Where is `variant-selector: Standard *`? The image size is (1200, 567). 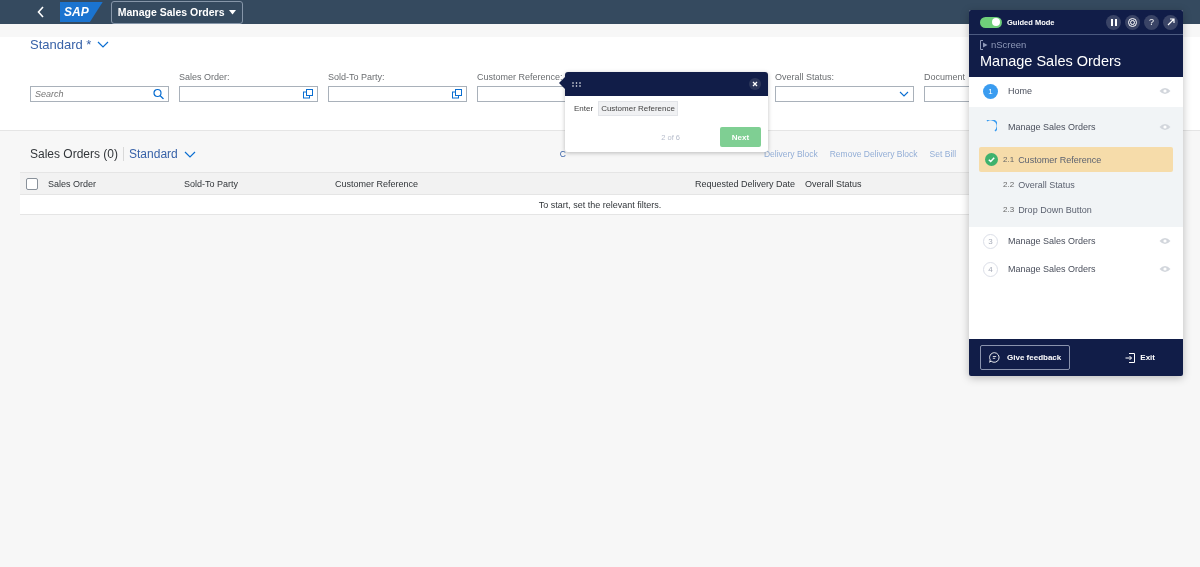
variant-selector: Standard * is located at coordinates (70, 44).